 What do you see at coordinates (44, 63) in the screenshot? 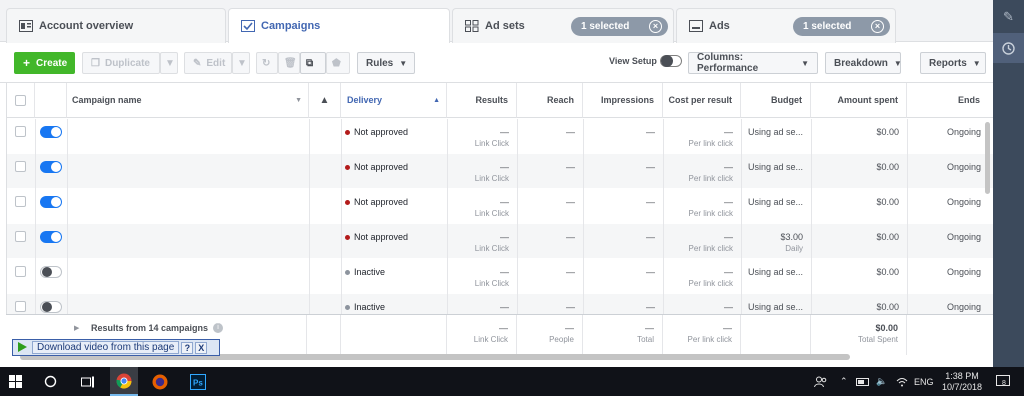
I see `create-button: + Create` at bounding box center [44, 63].